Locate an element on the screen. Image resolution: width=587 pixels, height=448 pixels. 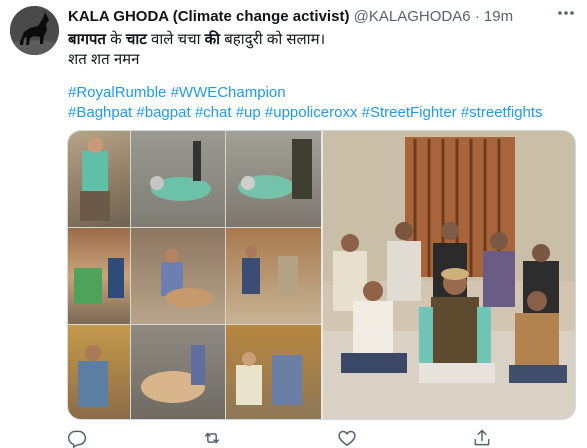
hashtag-link: #uppoliceroxx is located at coordinates (311, 112).